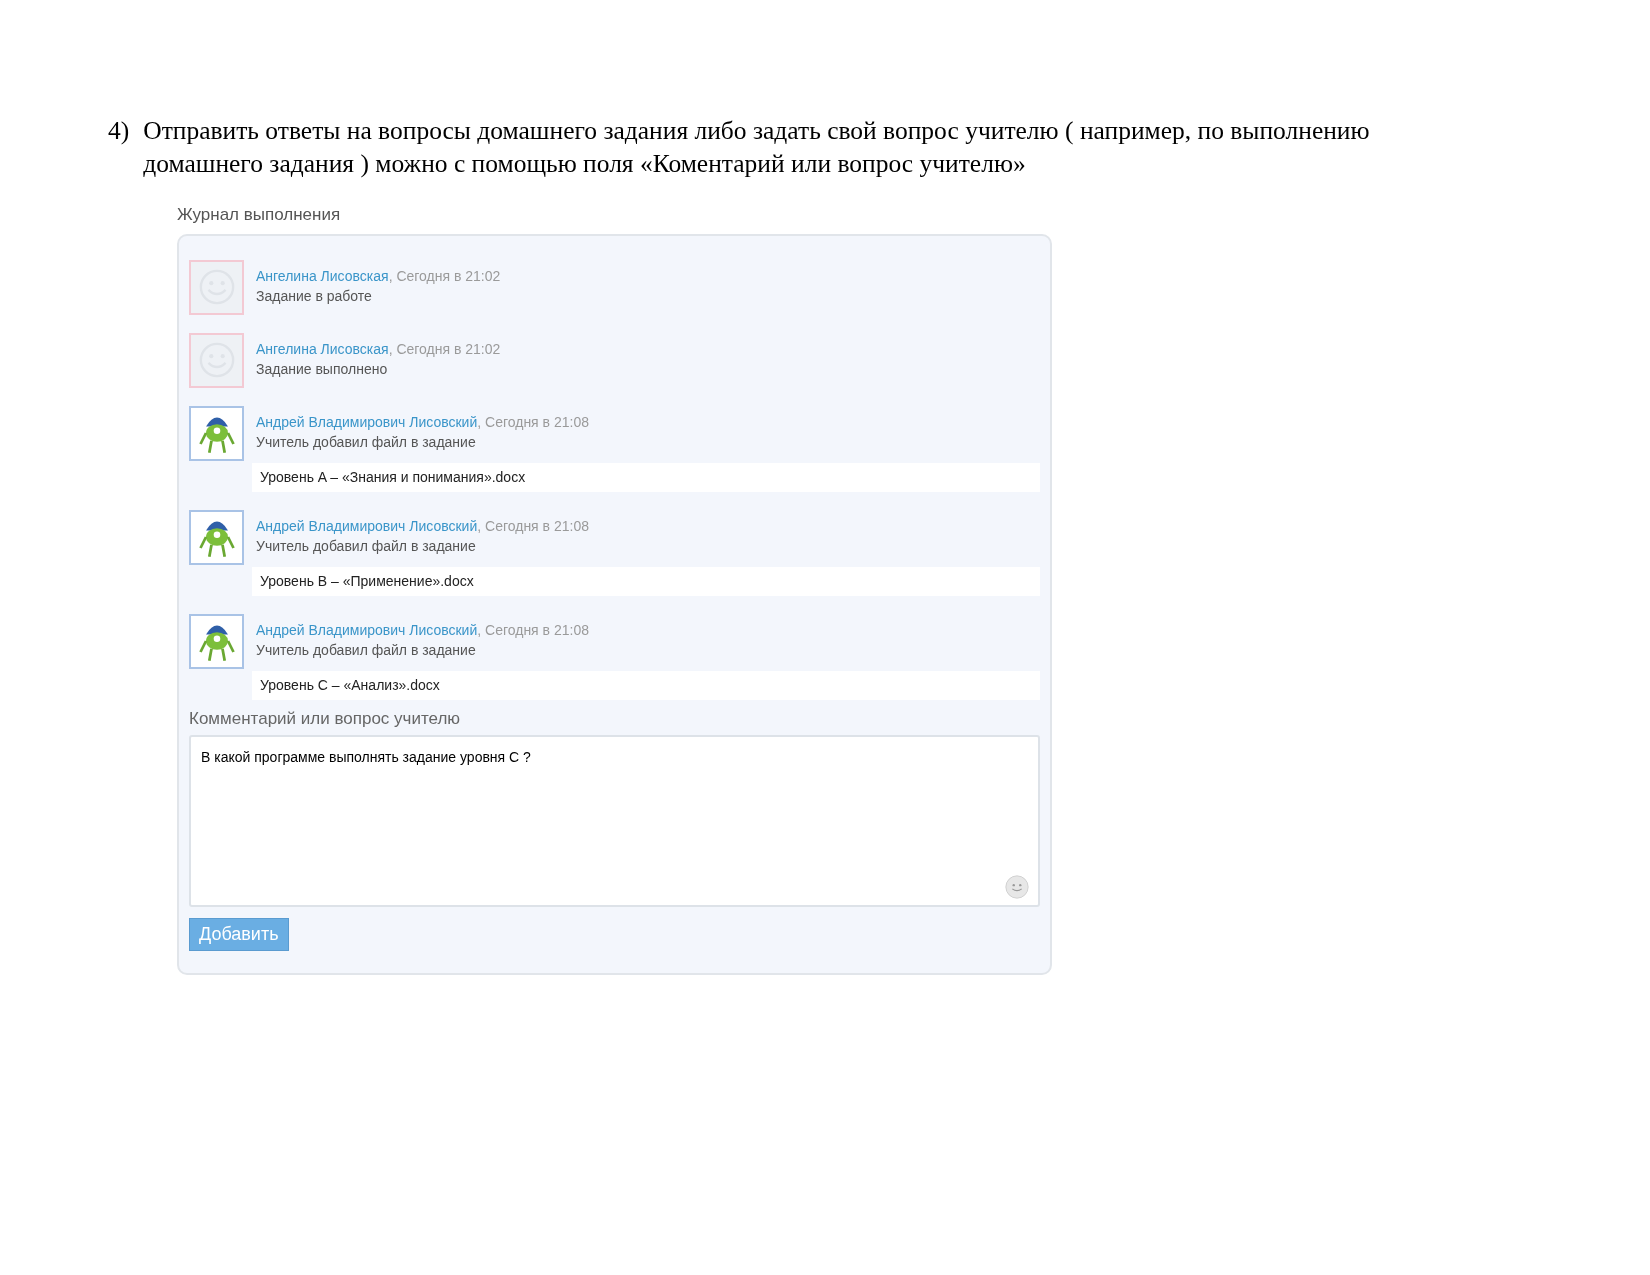 Image resolution: width=1650 pixels, height=1275 pixels. I want to click on entry-action: Задание выполнено, so click(322, 369).